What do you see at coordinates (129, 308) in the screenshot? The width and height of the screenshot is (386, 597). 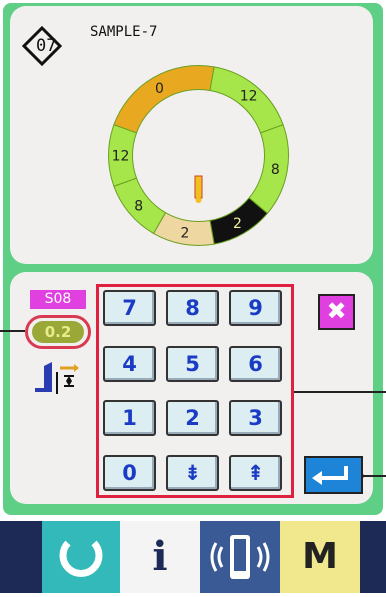 I see `keypad-key: 7` at bounding box center [129, 308].